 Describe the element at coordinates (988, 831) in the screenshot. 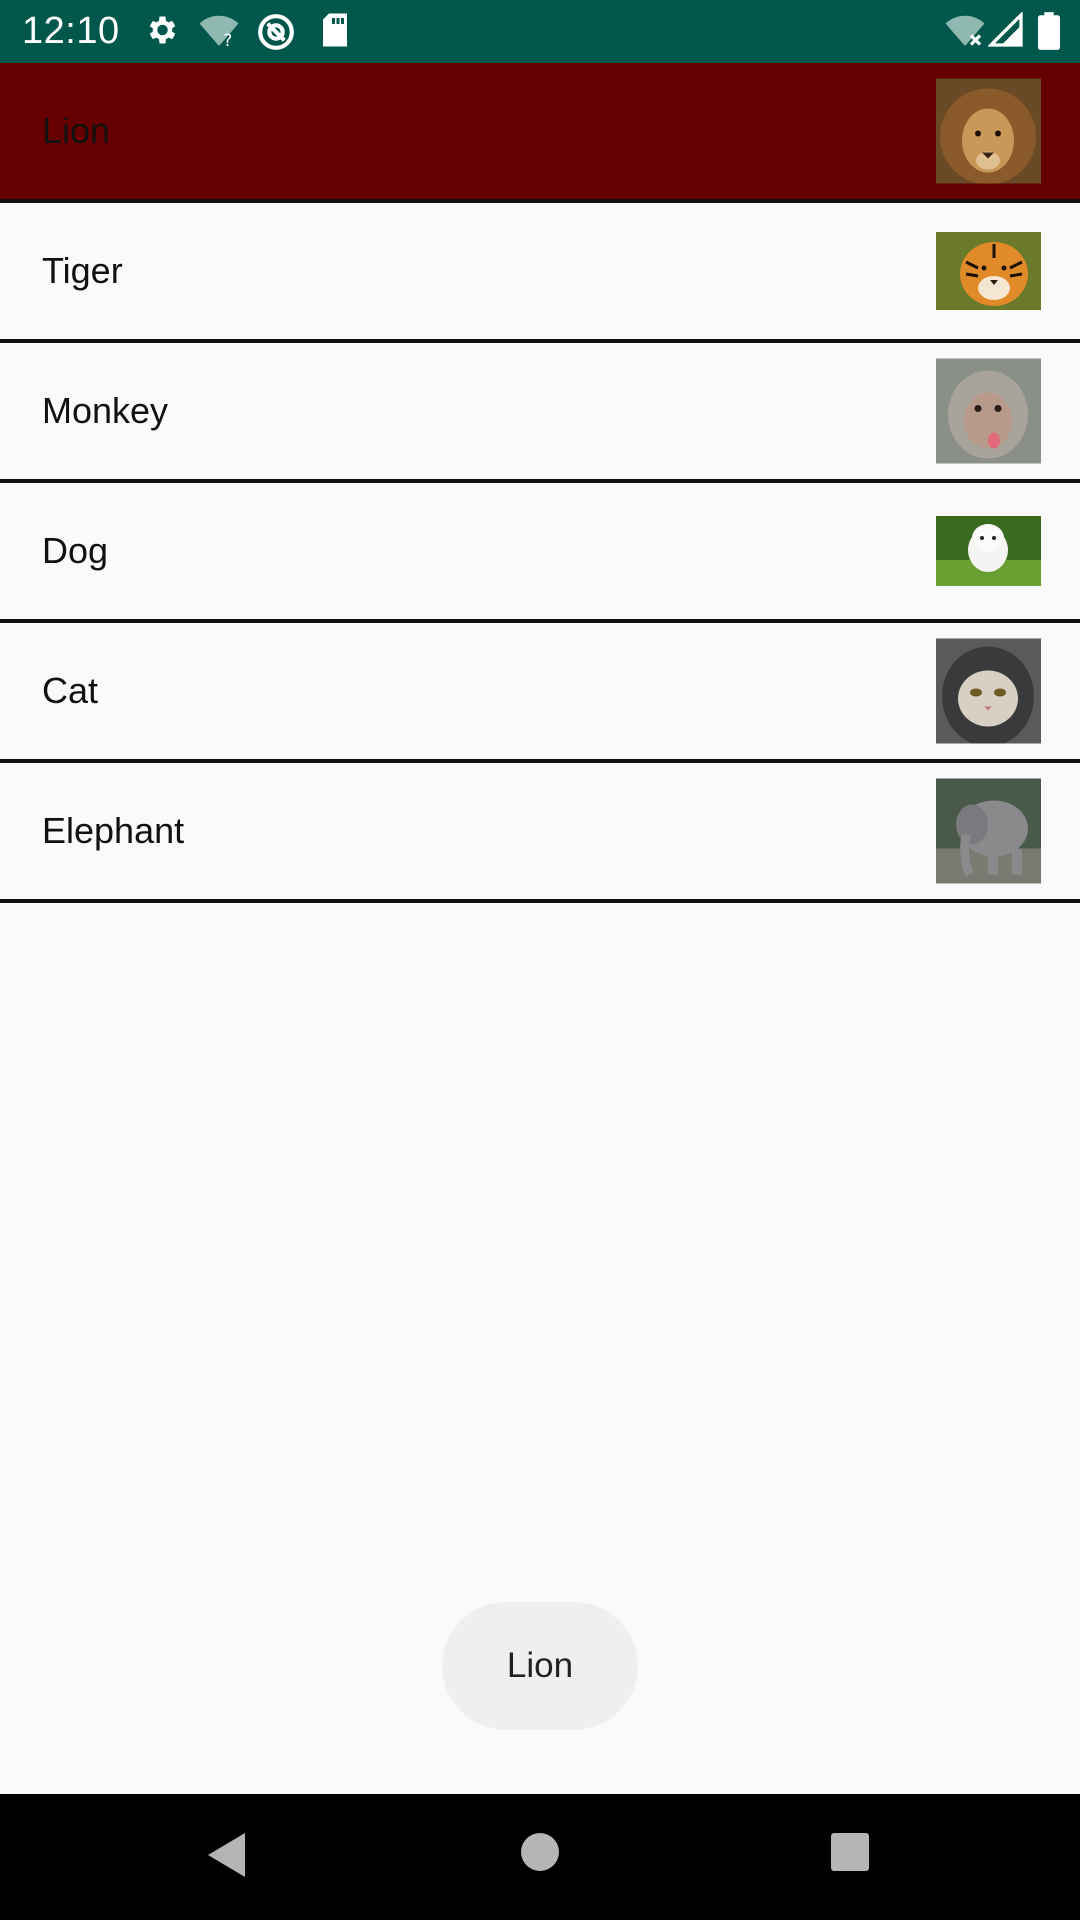

I see `elephant-image` at that location.